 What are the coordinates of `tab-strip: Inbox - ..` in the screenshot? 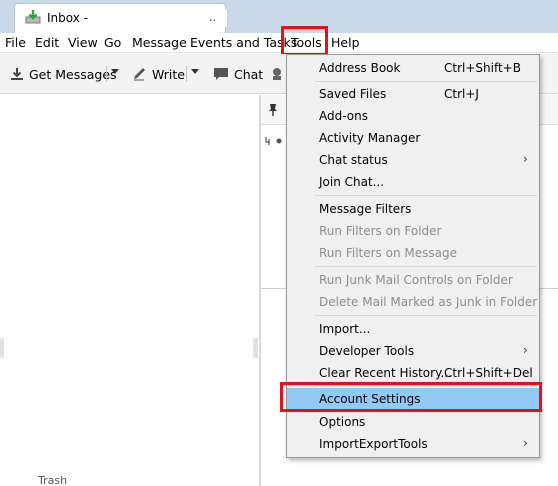 It's located at (279, 16).